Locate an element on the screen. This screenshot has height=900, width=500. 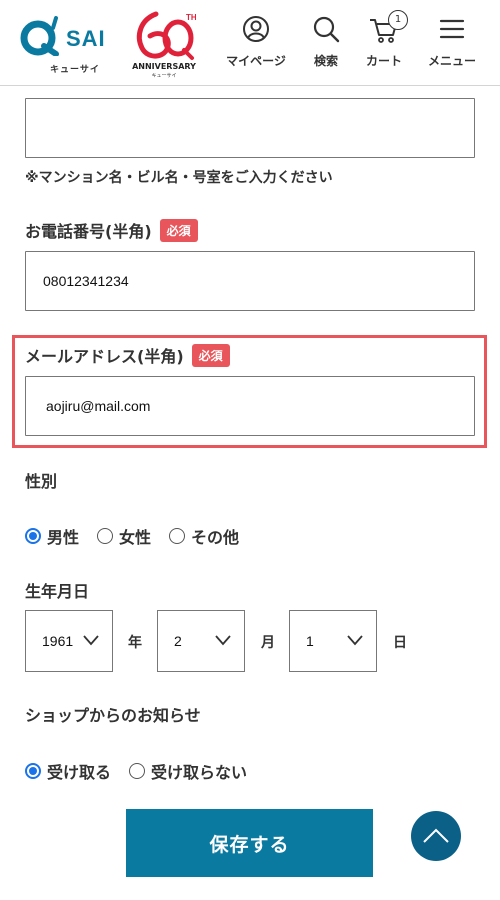
address-note: ※マンション名・ビル名・号室をご入力ください is located at coordinates (179, 178).